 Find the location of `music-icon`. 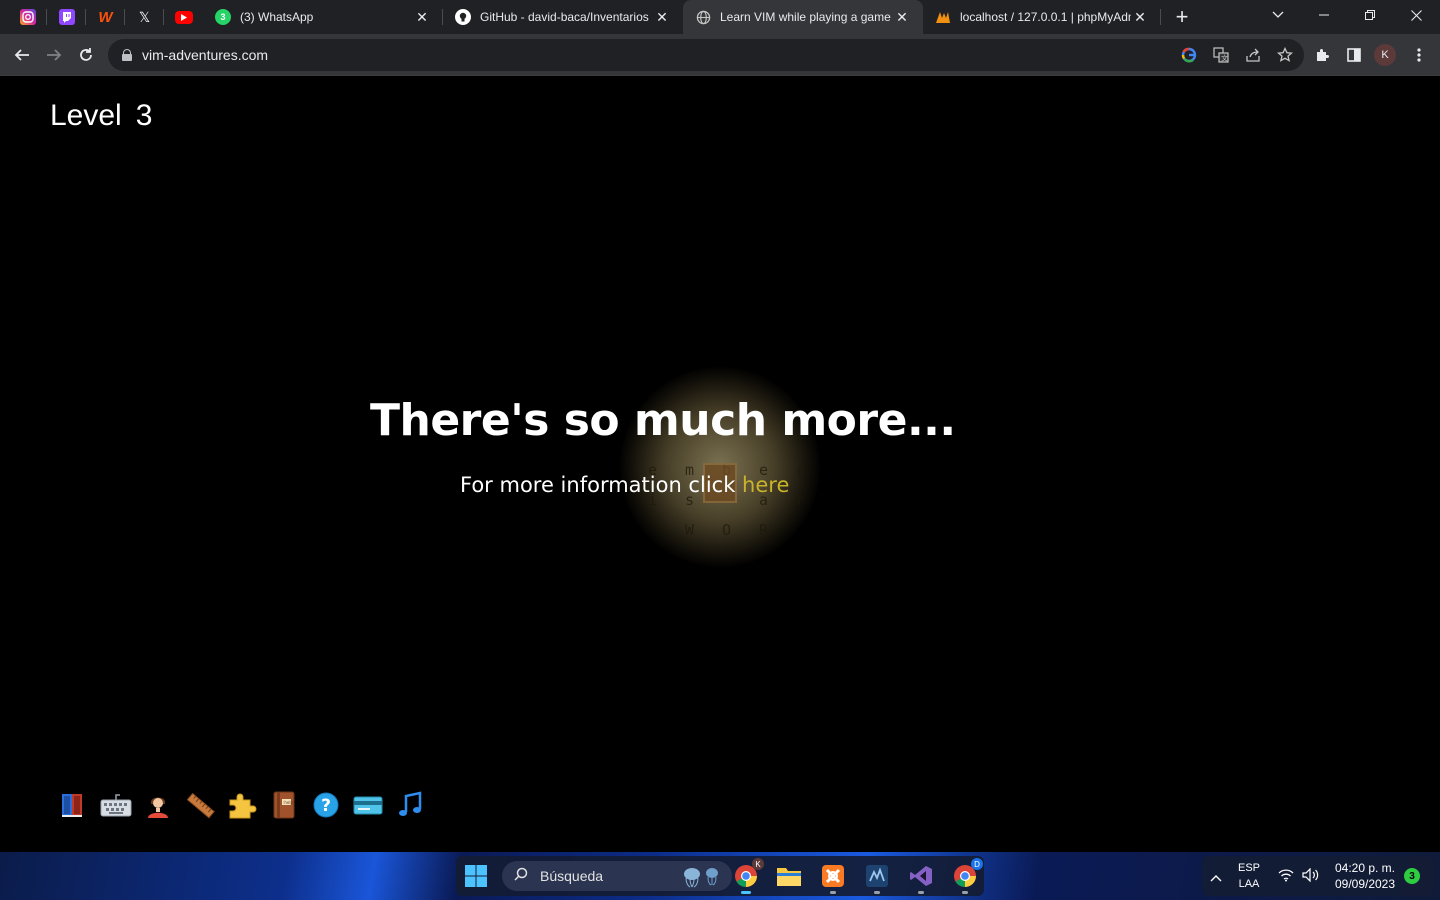

music-icon is located at coordinates (410, 805).